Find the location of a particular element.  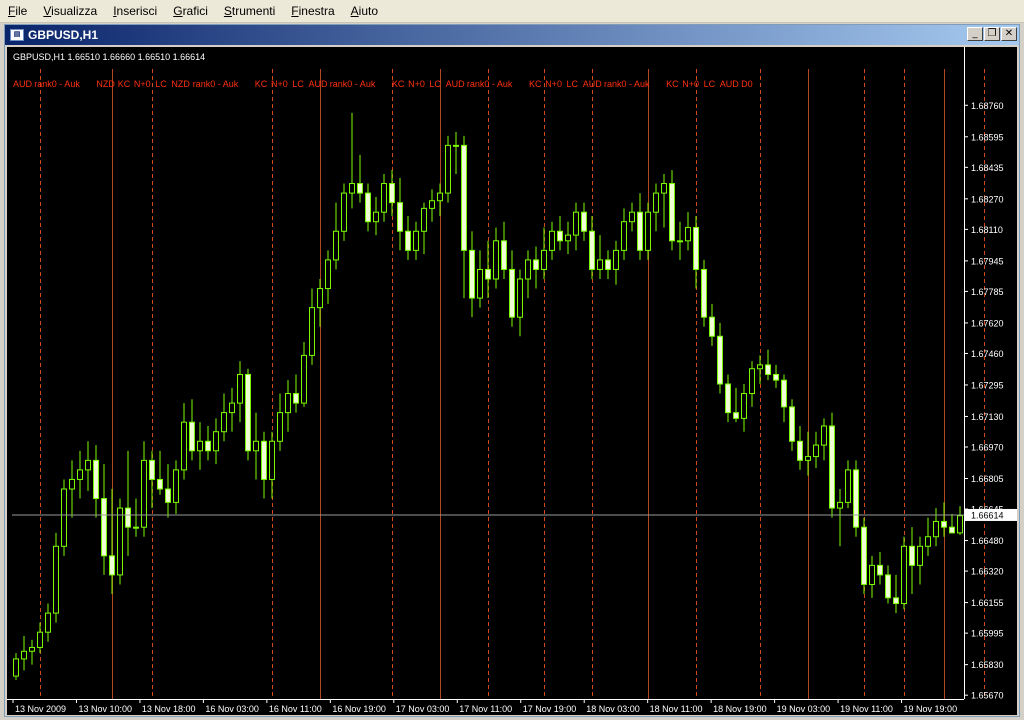

window-titlebar: ▤ GBPUSD,H1 _ ❐ ✕ is located at coordinates (512, 35).